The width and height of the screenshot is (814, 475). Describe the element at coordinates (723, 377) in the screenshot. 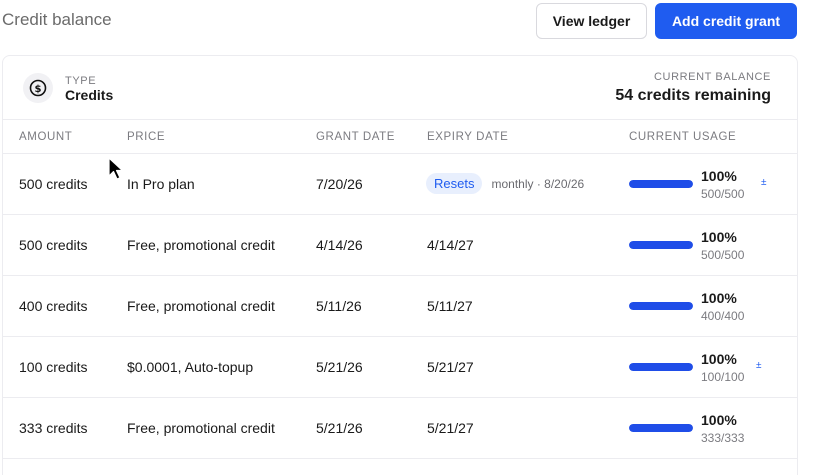

I see `usage-ratio: 100/100` at that location.